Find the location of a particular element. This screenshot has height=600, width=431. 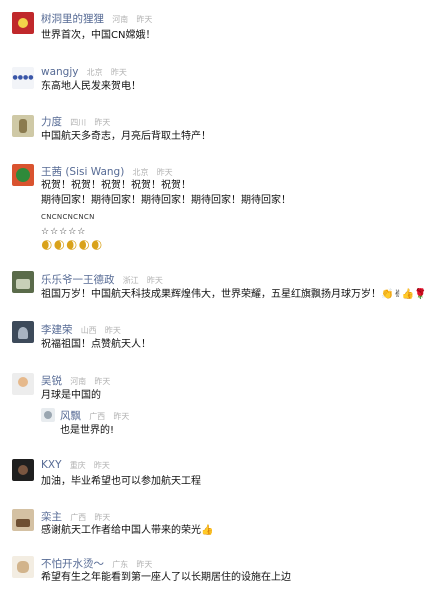

comment-item: 不怕开水烫～ 广东 昨天 希望有生之年能看到第一座人了以长期居住的设施在上边 is located at coordinates (215, 576).